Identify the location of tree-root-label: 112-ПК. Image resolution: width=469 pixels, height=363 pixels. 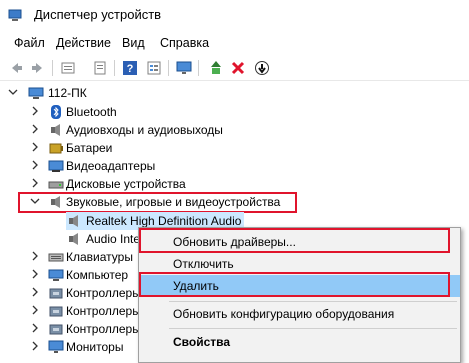
(67, 93).